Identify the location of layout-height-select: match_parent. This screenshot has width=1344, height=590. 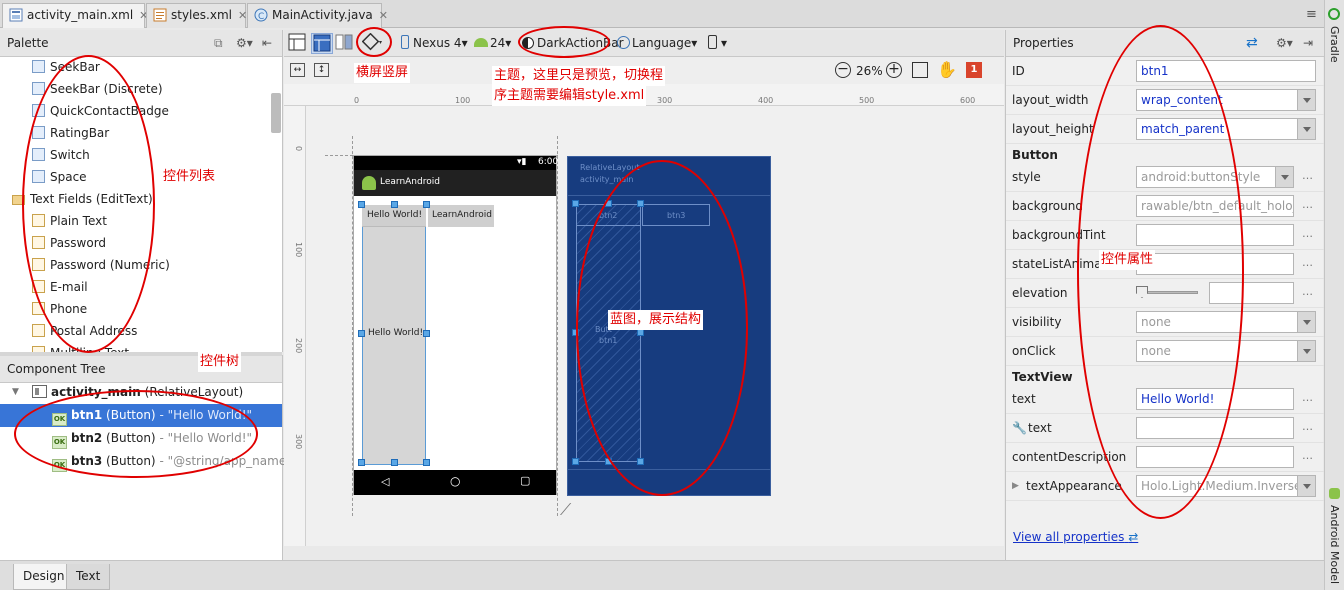
(1226, 129).